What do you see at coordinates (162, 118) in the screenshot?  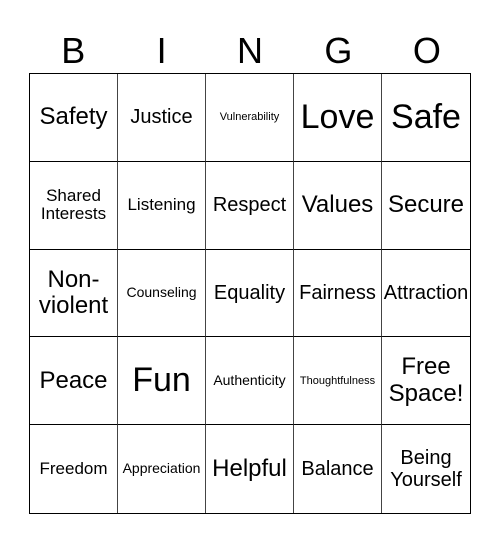 I see `bingo-cell: Justice` at bounding box center [162, 118].